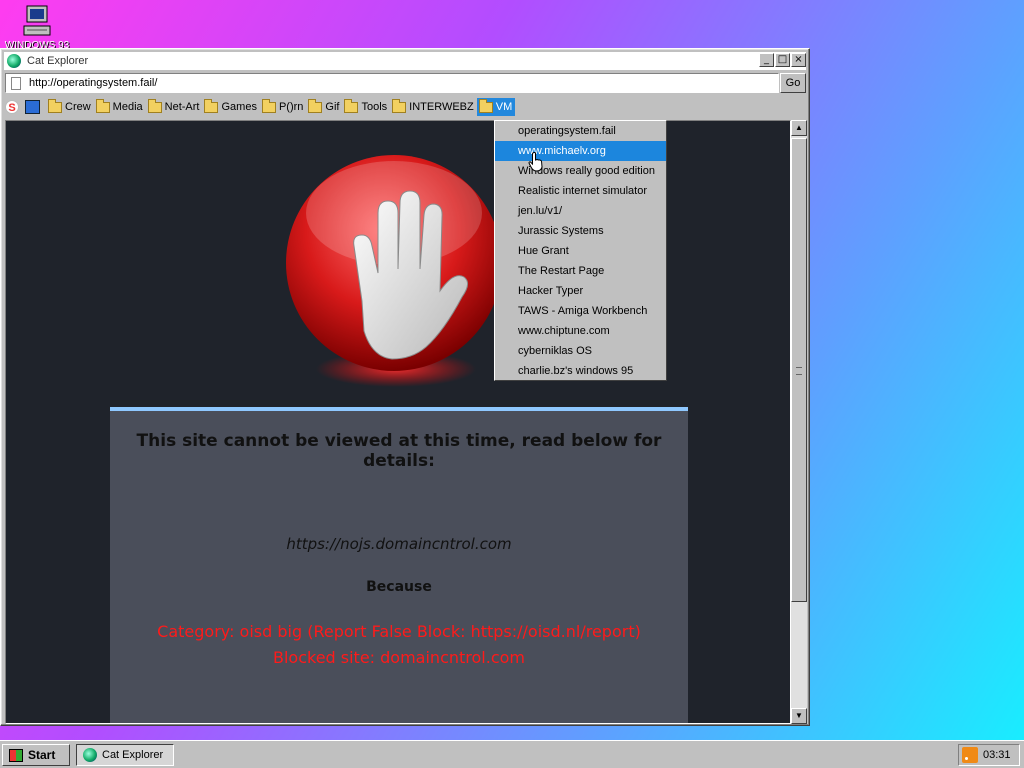  What do you see at coordinates (374, 107) in the screenshot?
I see `bookmark-label: Tools` at bounding box center [374, 107].